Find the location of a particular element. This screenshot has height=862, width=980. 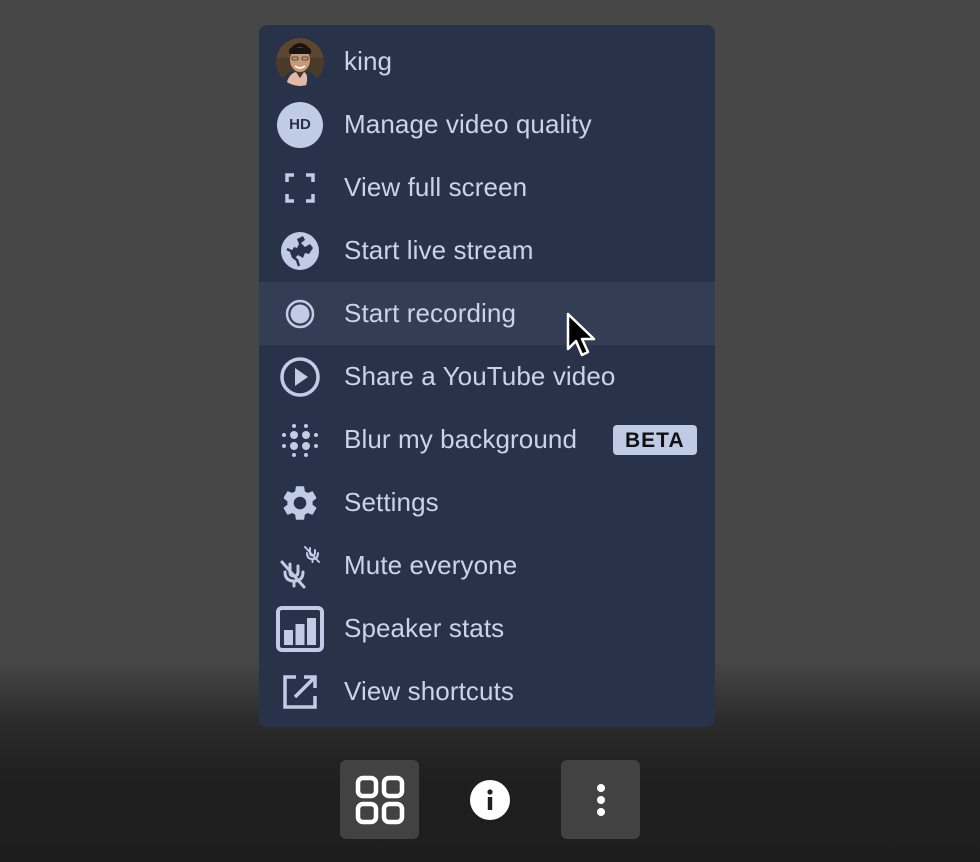

menu-item-video-quality: HD Manage video quality is located at coordinates (487, 124).